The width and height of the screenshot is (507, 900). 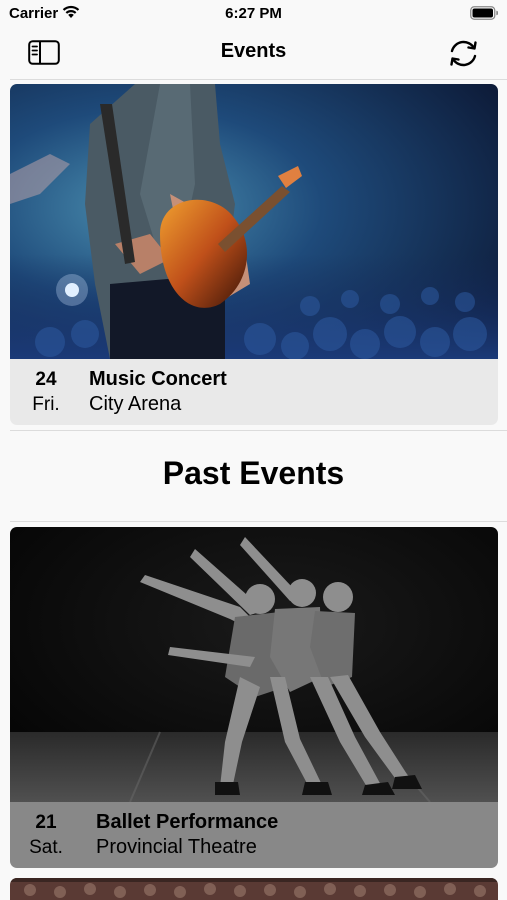 I want to click on clock: 6:27 PM, so click(x=253, y=13).